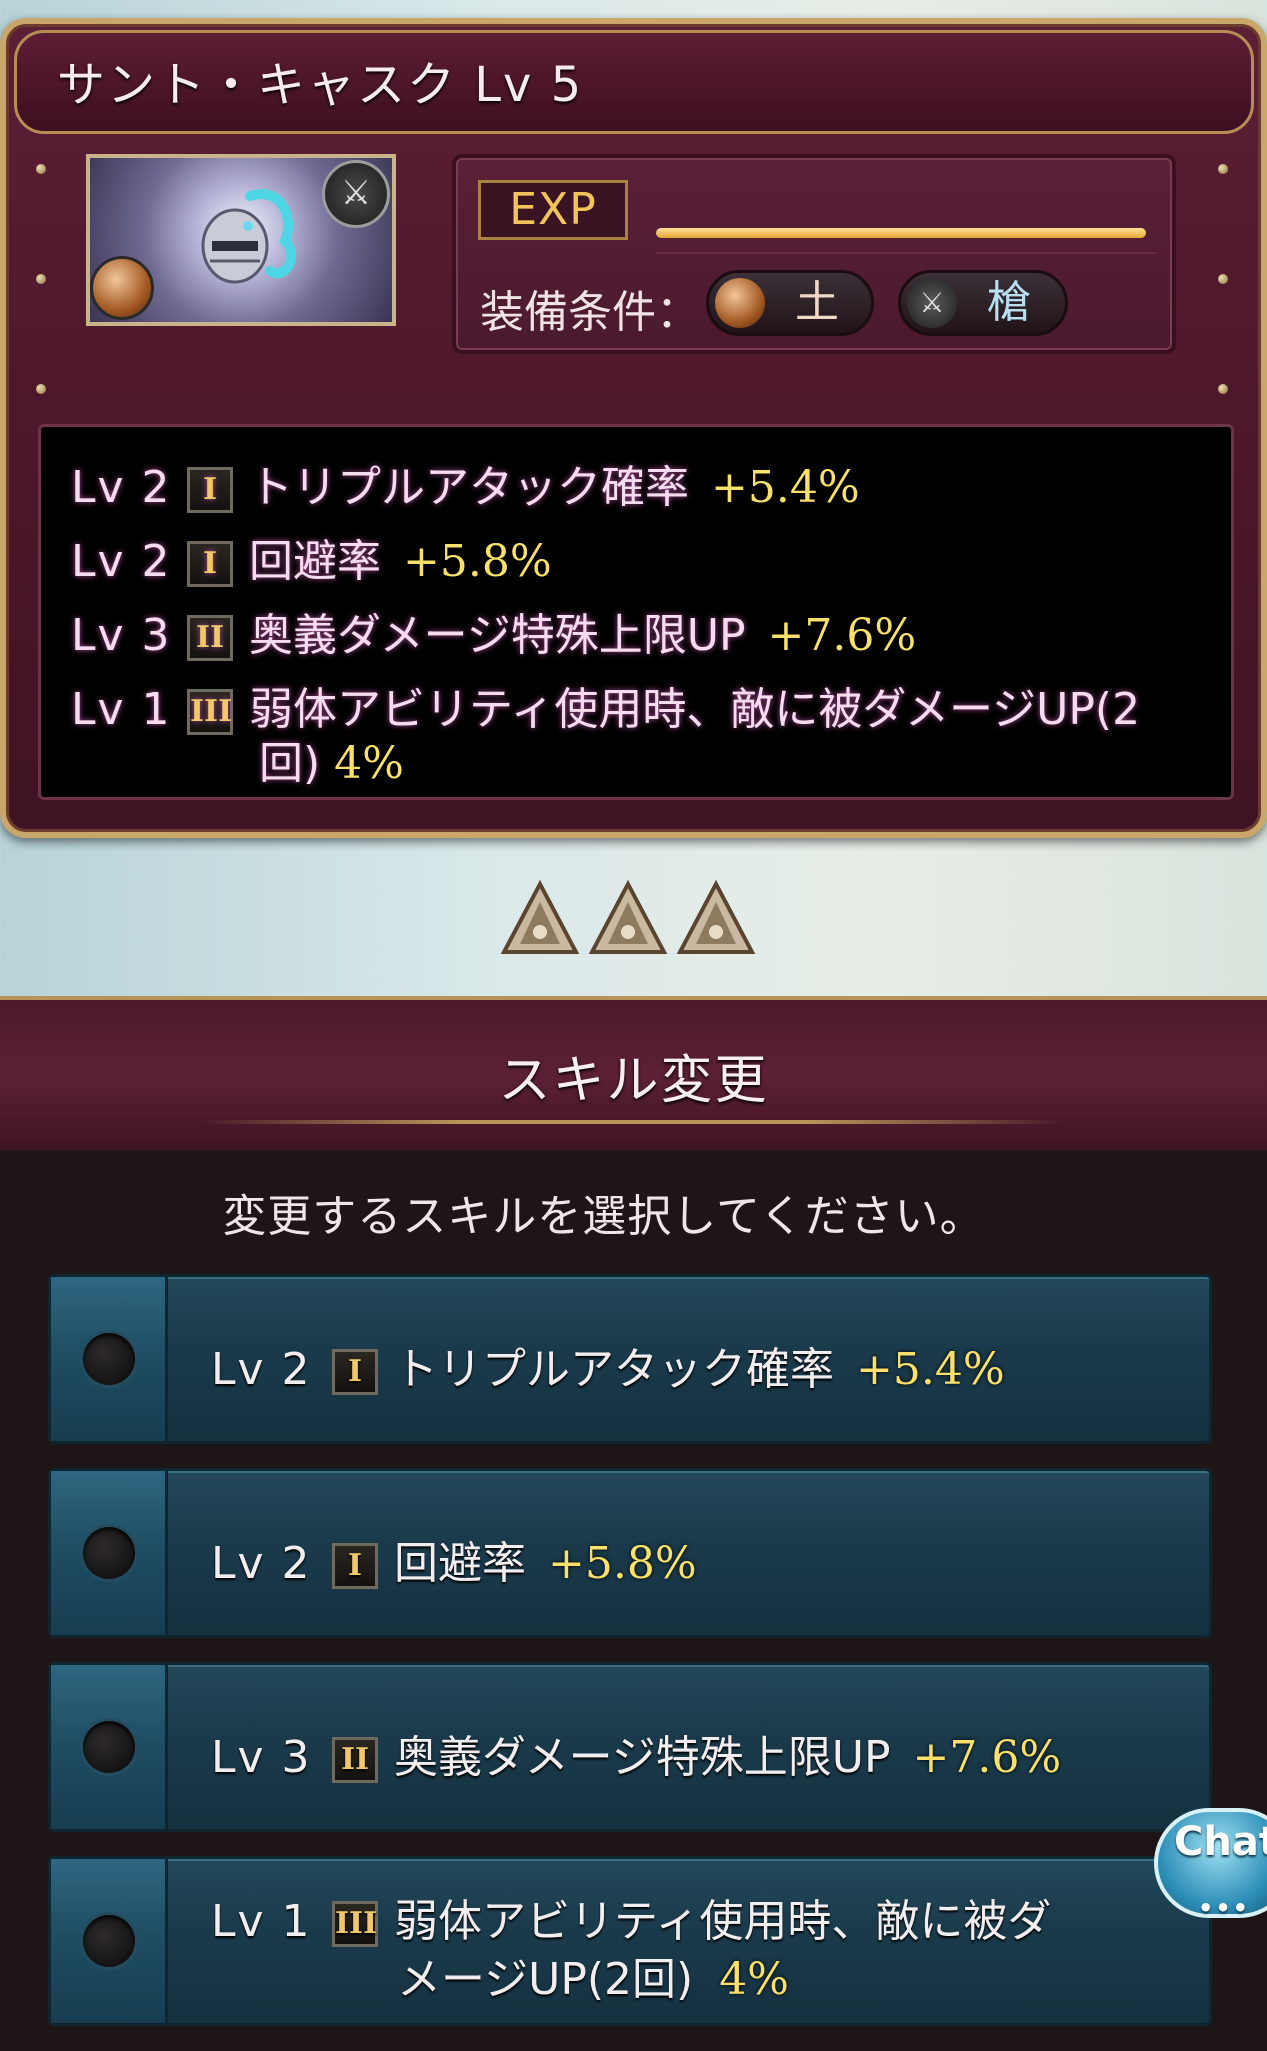 This screenshot has height=2051, width=1267. Describe the element at coordinates (817, 302) in the screenshot. I see `element-requirement-text: 土` at that location.